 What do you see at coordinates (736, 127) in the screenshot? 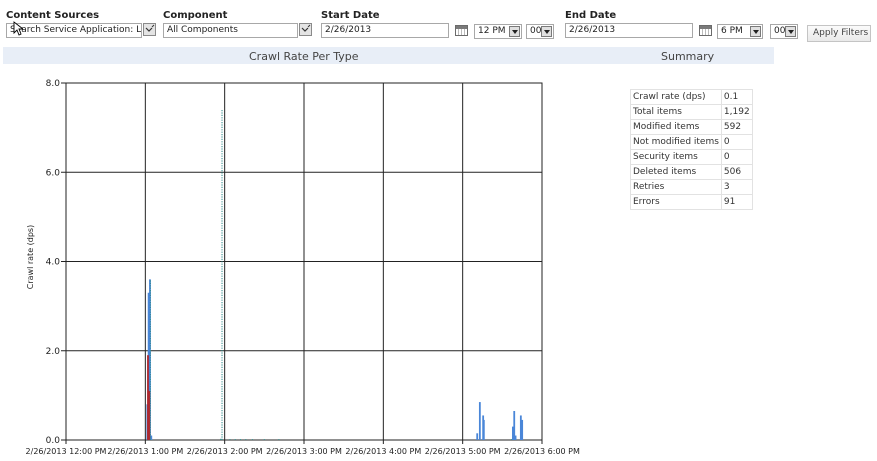
I see `summary-value: 592` at bounding box center [736, 127].